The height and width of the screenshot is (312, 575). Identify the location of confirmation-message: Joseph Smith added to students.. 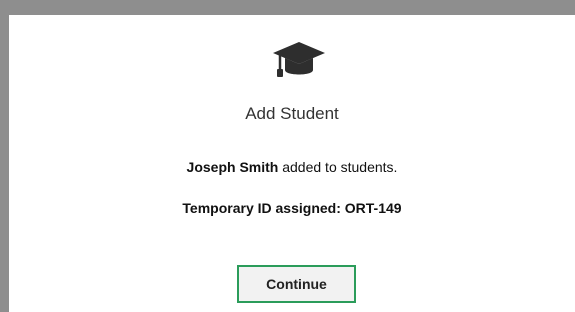
(292, 167).